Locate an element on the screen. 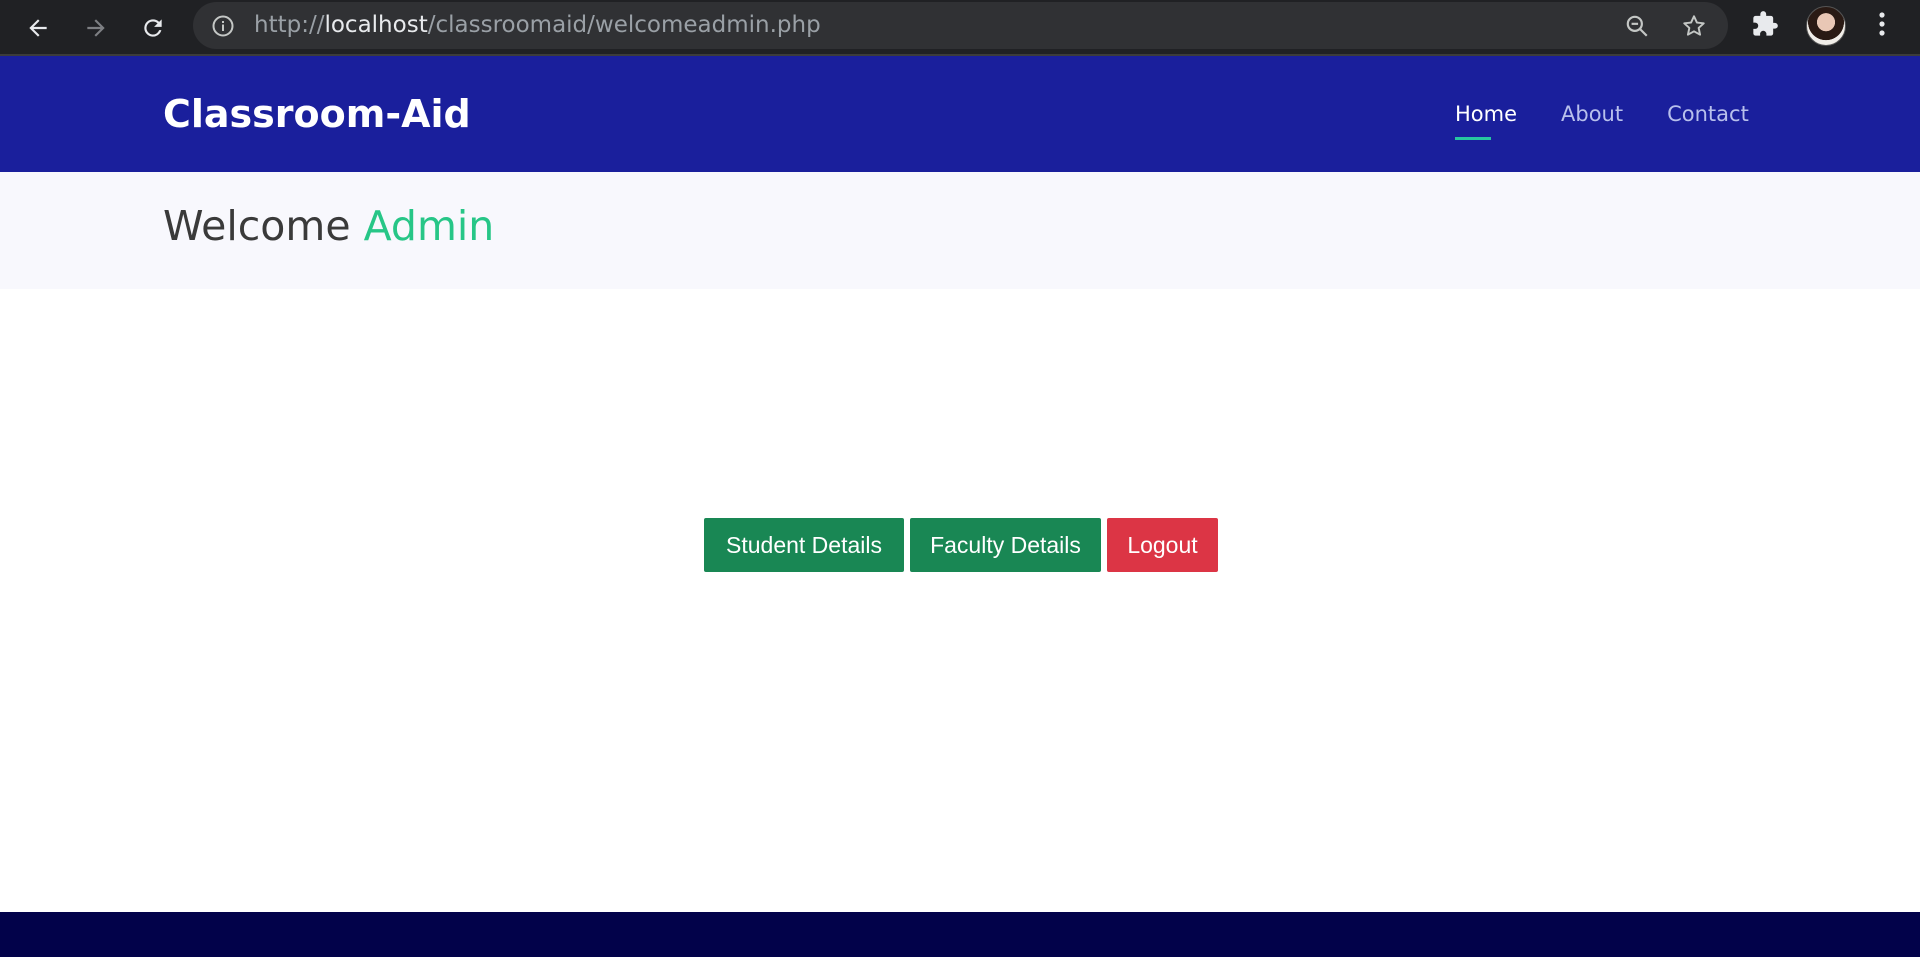 The width and height of the screenshot is (1920, 957). site-header: Classroom-Aid Home About Contact is located at coordinates (960, 114).